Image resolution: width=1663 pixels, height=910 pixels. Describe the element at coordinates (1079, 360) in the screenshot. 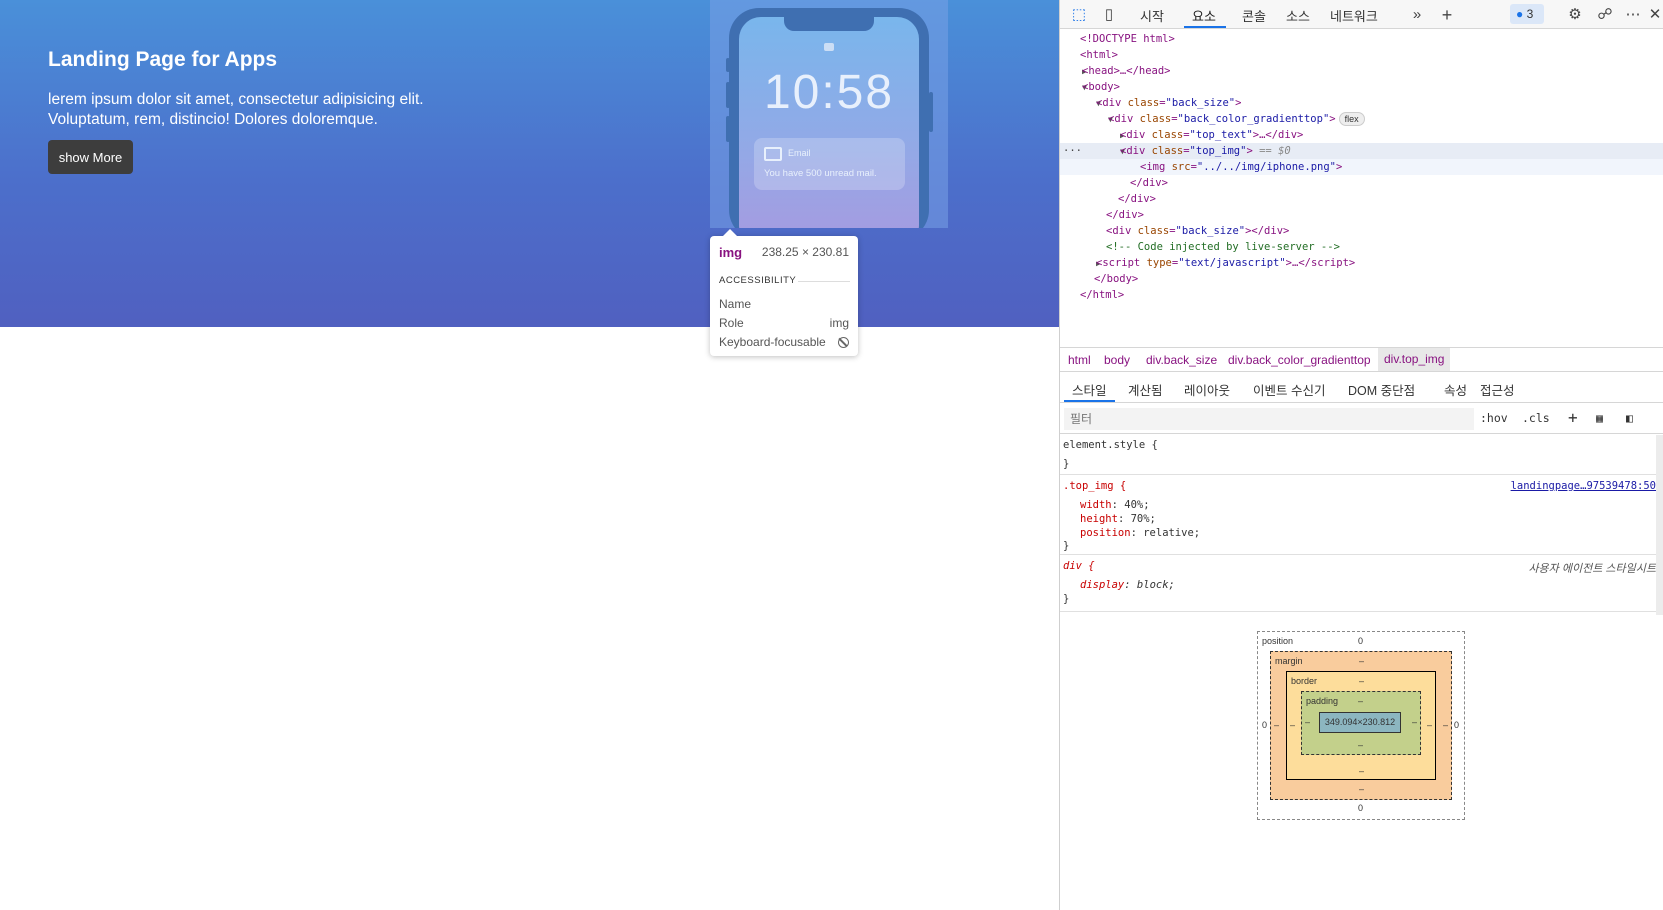

I see `breadcrumb-html: html` at that location.